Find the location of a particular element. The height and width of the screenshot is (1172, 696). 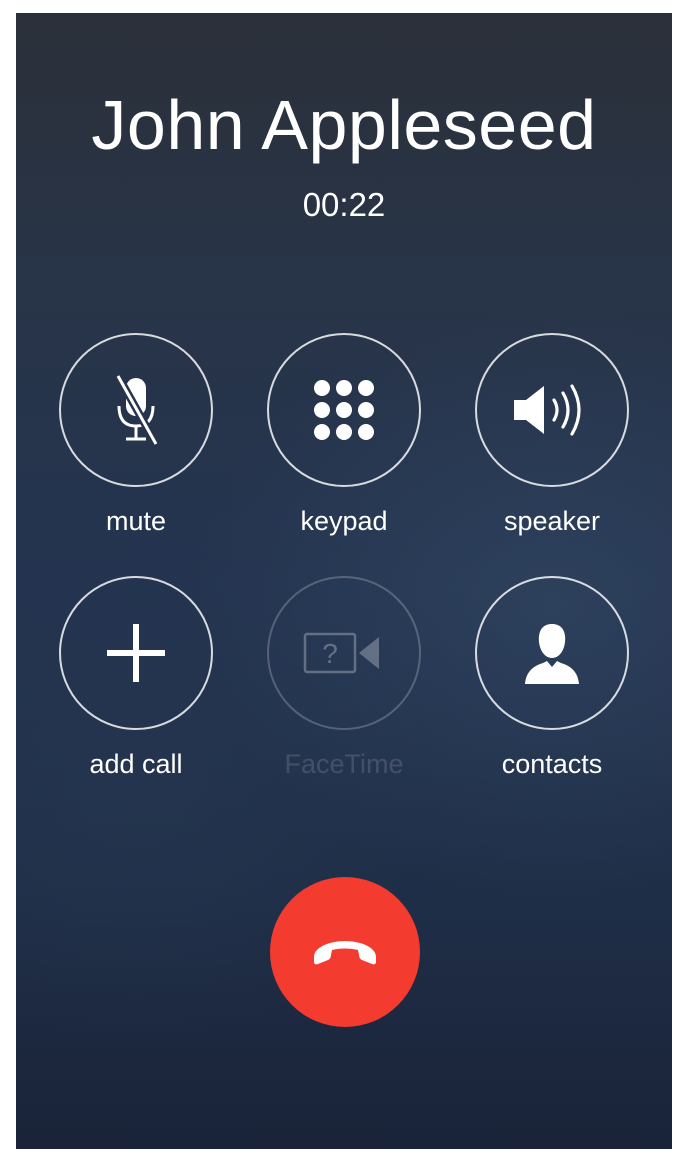

facetime-camera-icon: ? is located at coordinates (344, 653).